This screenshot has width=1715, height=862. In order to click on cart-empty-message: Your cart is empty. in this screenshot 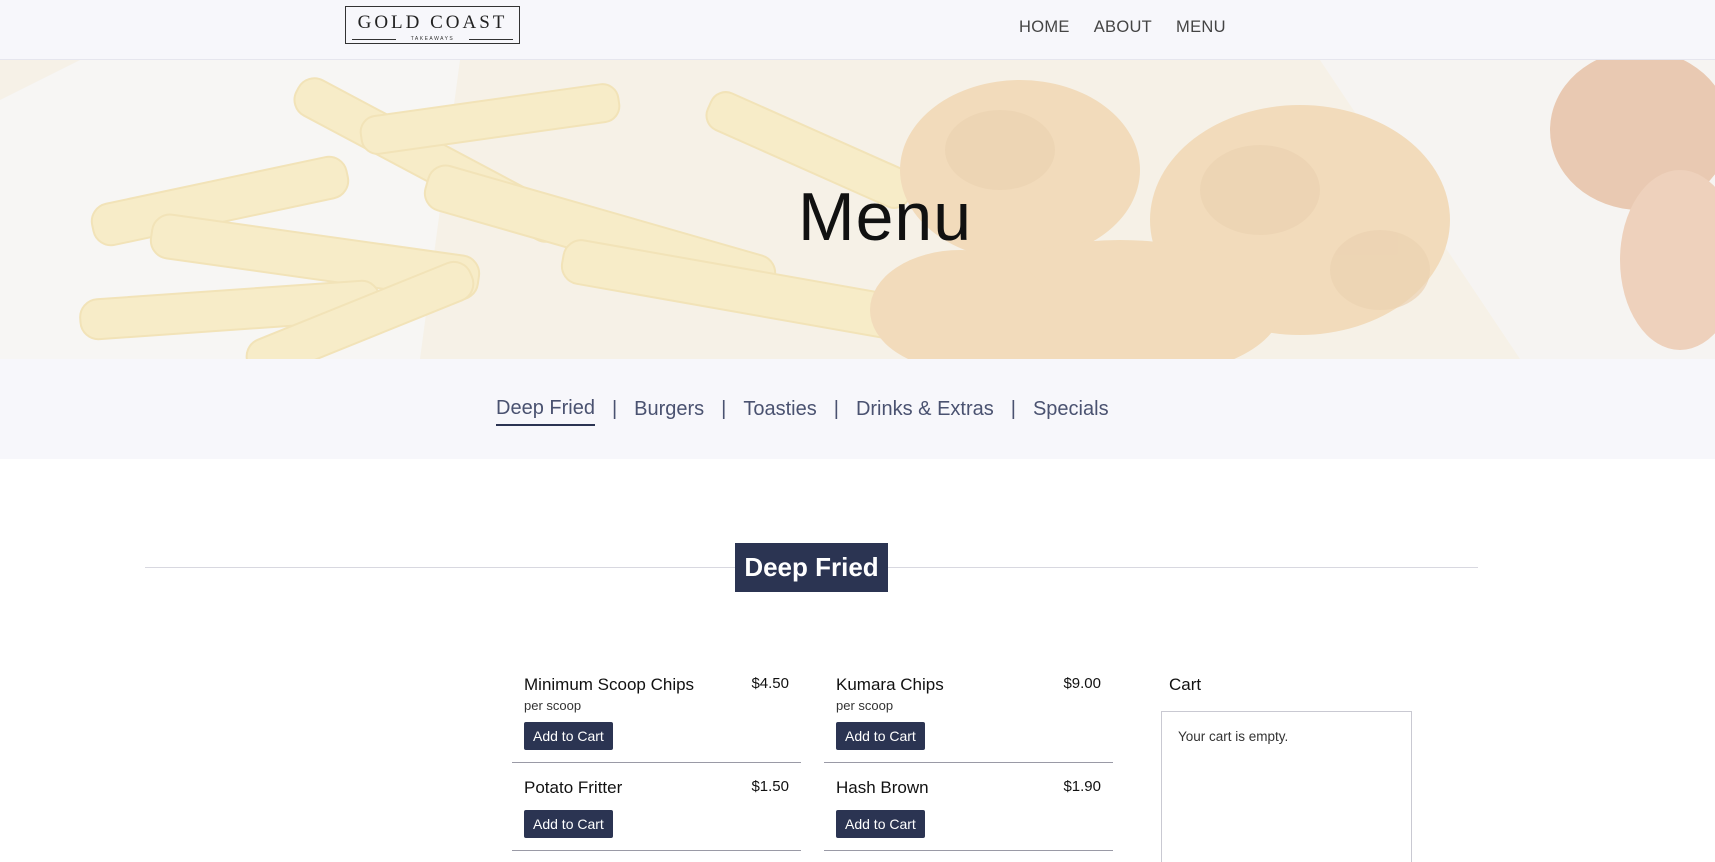, I will do `click(1233, 736)`.